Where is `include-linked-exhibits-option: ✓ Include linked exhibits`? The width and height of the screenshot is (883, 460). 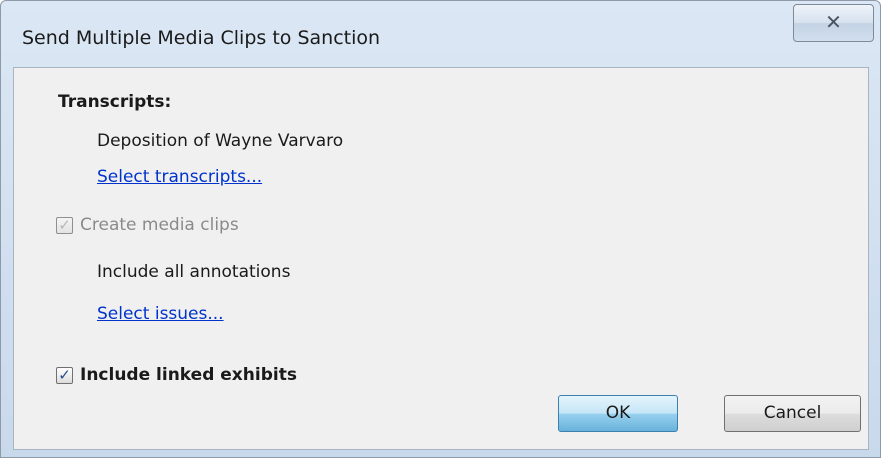
include-linked-exhibits-option: ✓ Include linked exhibits is located at coordinates (176, 375).